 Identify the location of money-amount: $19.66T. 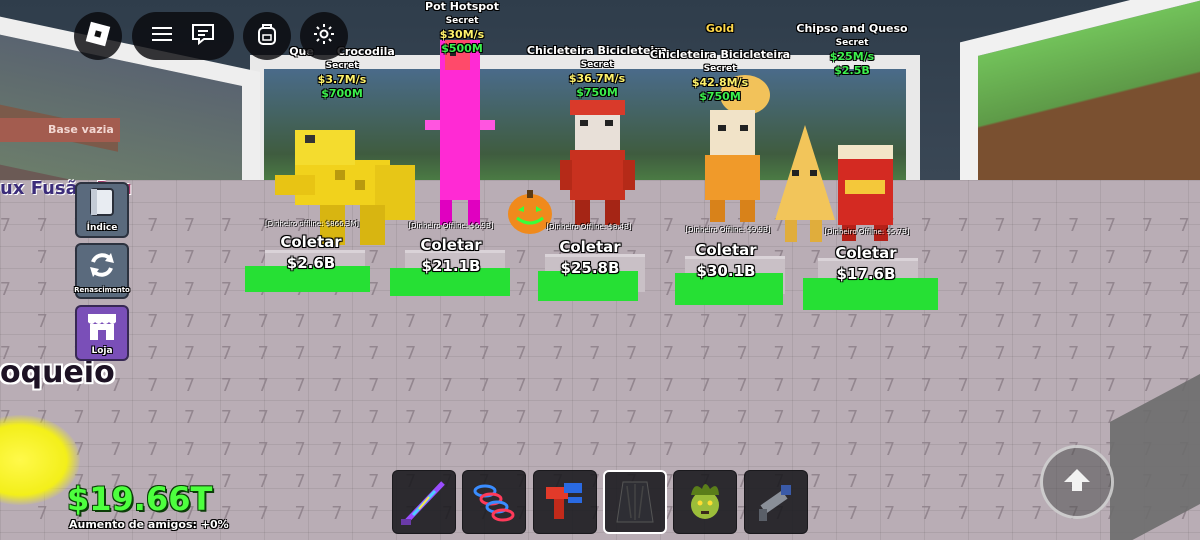
(140, 499).